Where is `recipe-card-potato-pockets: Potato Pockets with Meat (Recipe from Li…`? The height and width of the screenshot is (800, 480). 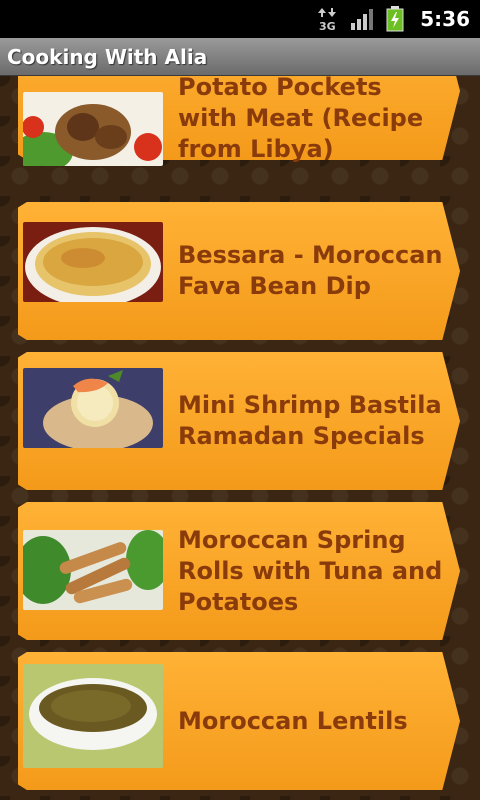 recipe-card-potato-pockets: Potato Pockets with Meat (Recipe from Li… is located at coordinates (239, 121).